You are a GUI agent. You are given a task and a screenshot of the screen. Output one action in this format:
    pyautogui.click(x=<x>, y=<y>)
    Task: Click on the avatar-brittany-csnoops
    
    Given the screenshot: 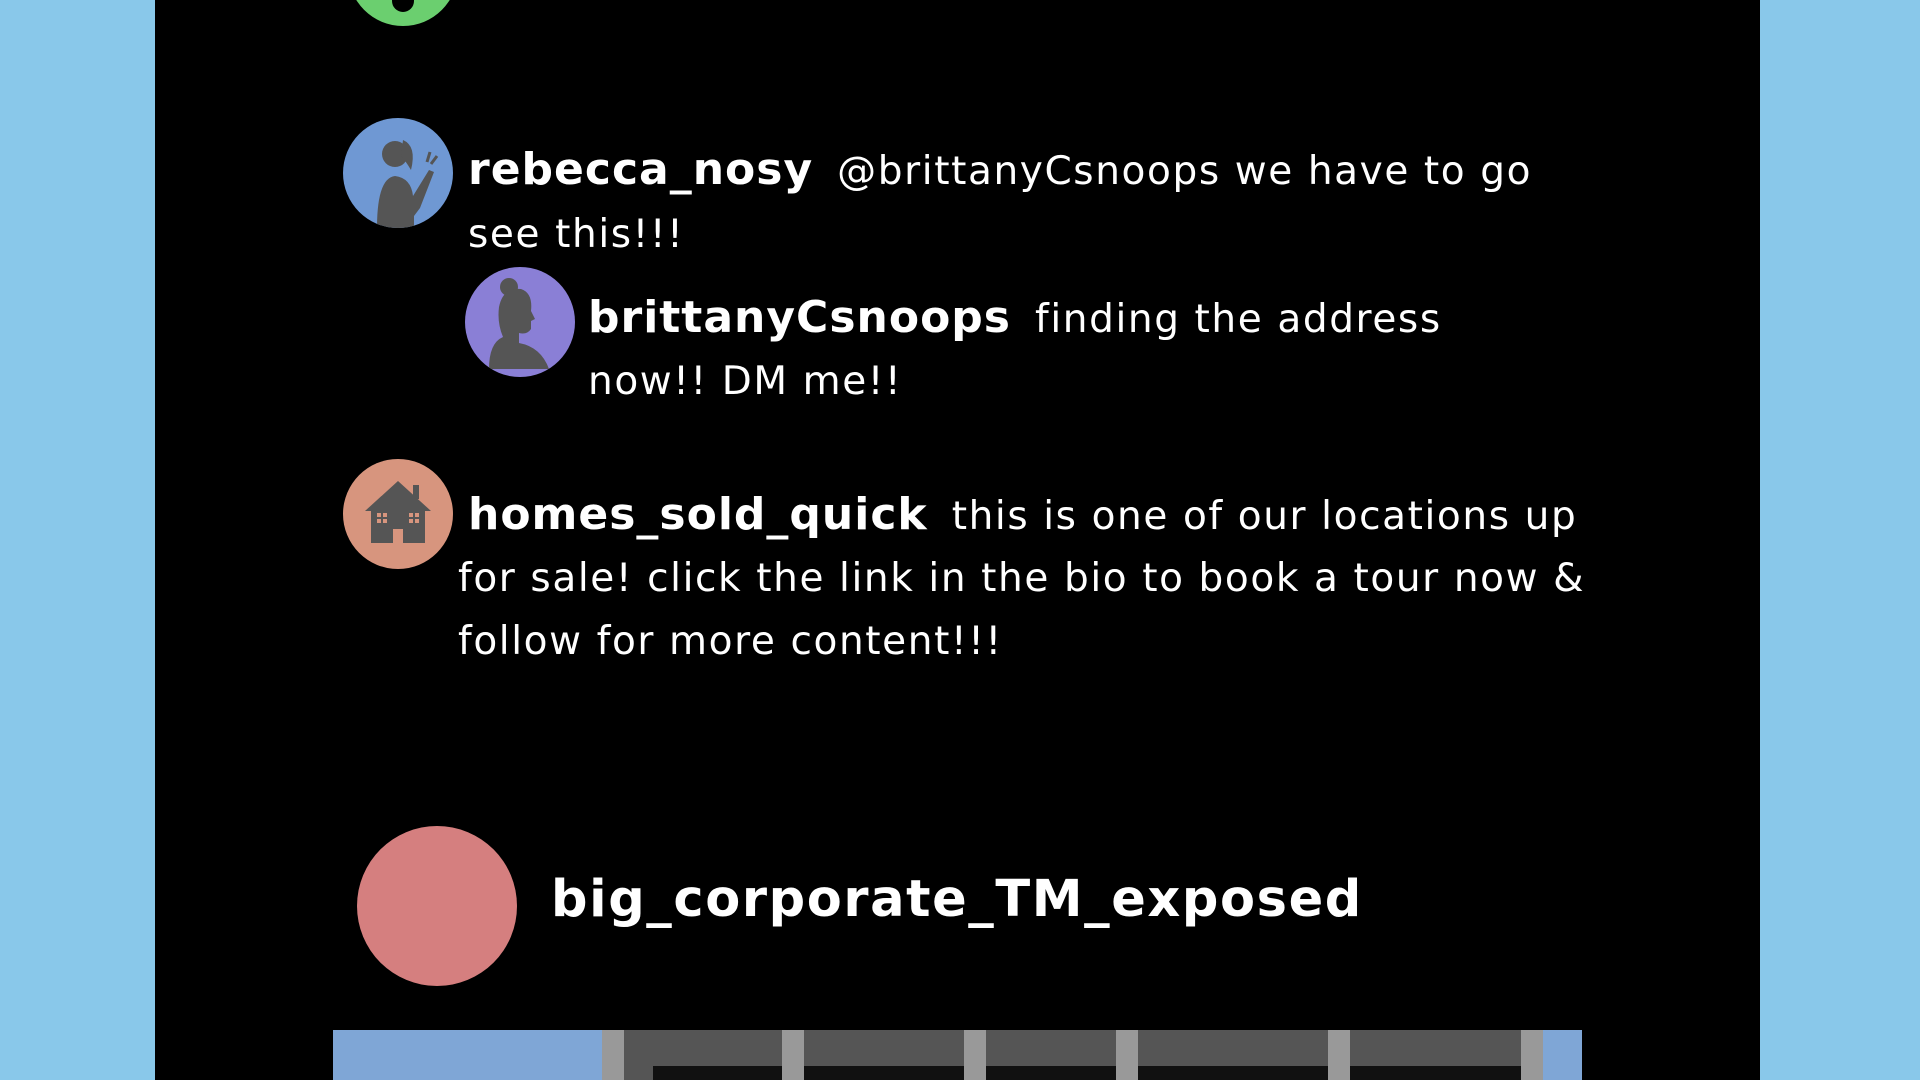 What is the action you would take?
    pyautogui.click(x=520, y=322)
    